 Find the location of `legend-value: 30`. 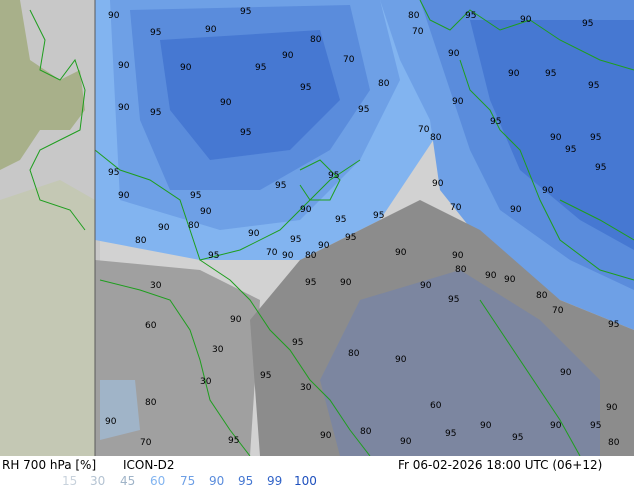

legend-value: 30 is located at coordinates (98, 481).